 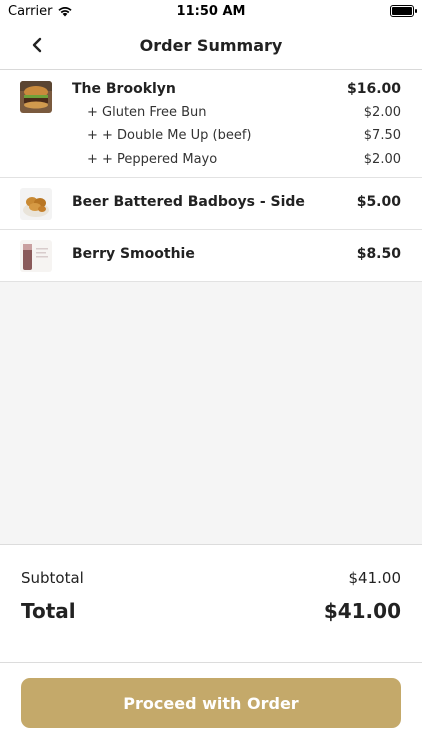 I want to click on item-name: Beer Battered Badboys - Side, so click(x=188, y=202).